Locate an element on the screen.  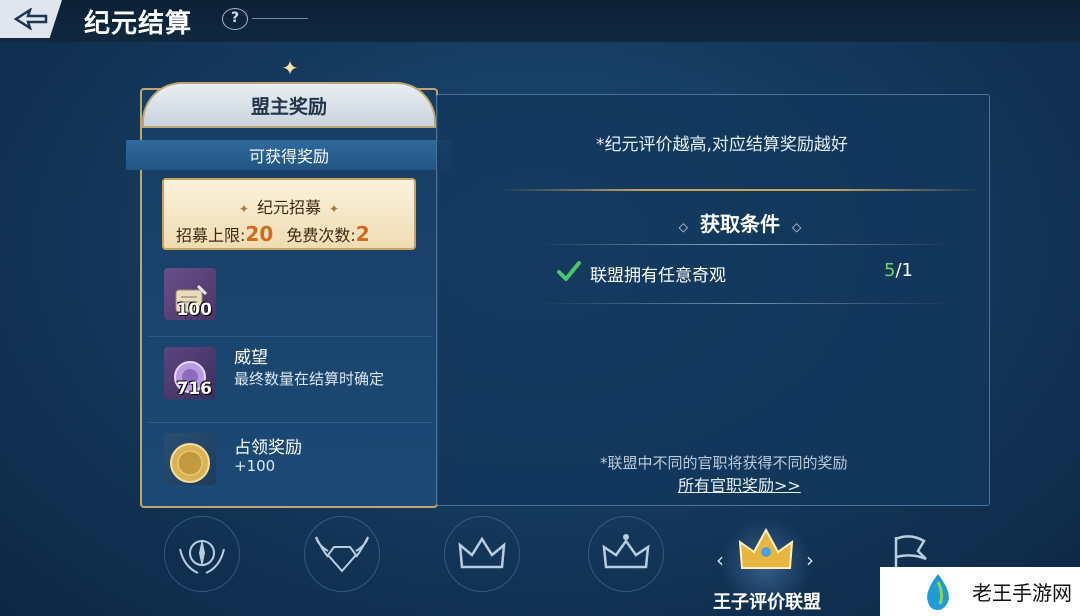
back-arrow-icon is located at coordinates (31, 19).